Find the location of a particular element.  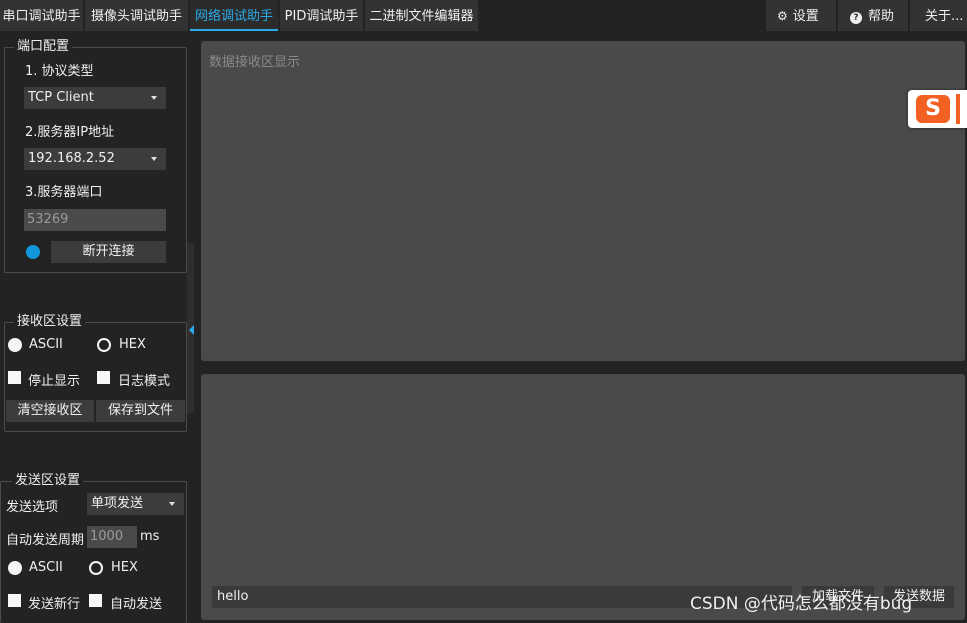

send-option-select: 单项发送 is located at coordinates (135, 504).